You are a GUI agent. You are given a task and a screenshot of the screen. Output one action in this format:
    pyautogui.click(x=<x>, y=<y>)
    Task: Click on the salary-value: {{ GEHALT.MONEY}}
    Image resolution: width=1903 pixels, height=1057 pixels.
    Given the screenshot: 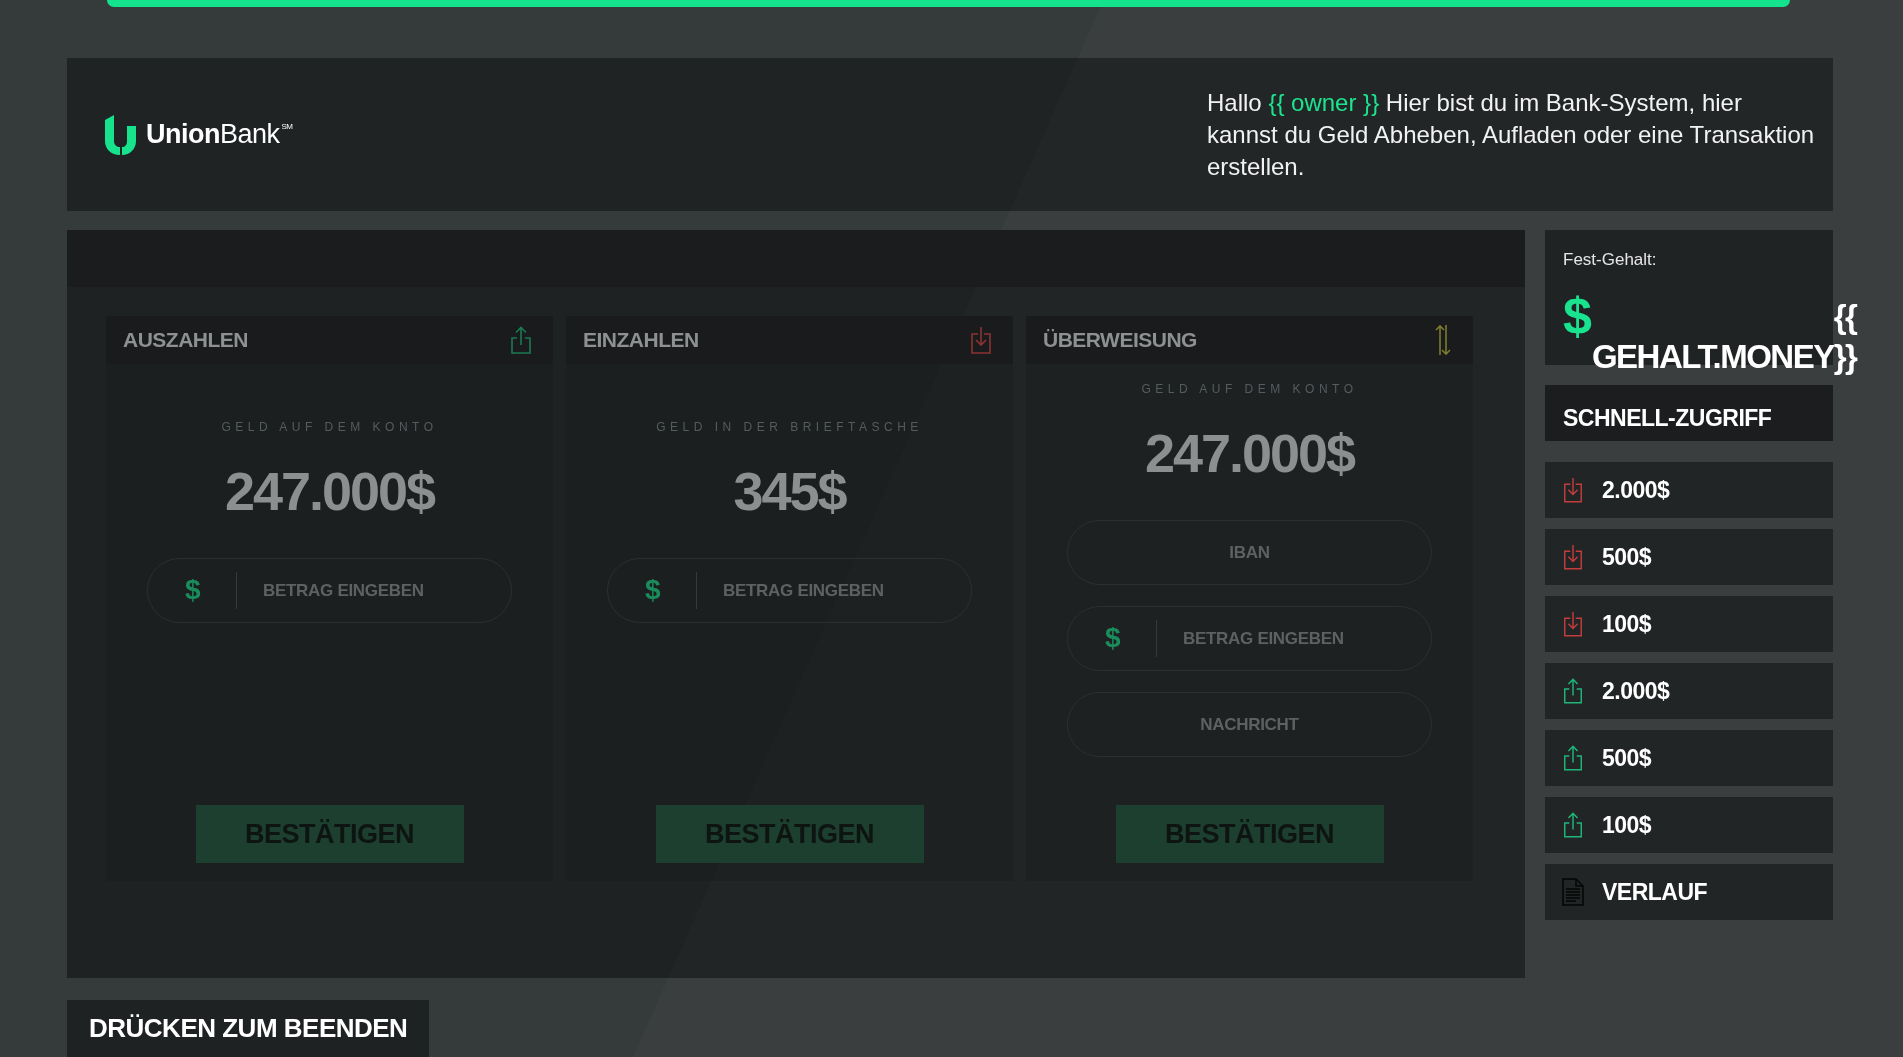 What is the action you would take?
    pyautogui.click(x=1724, y=337)
    